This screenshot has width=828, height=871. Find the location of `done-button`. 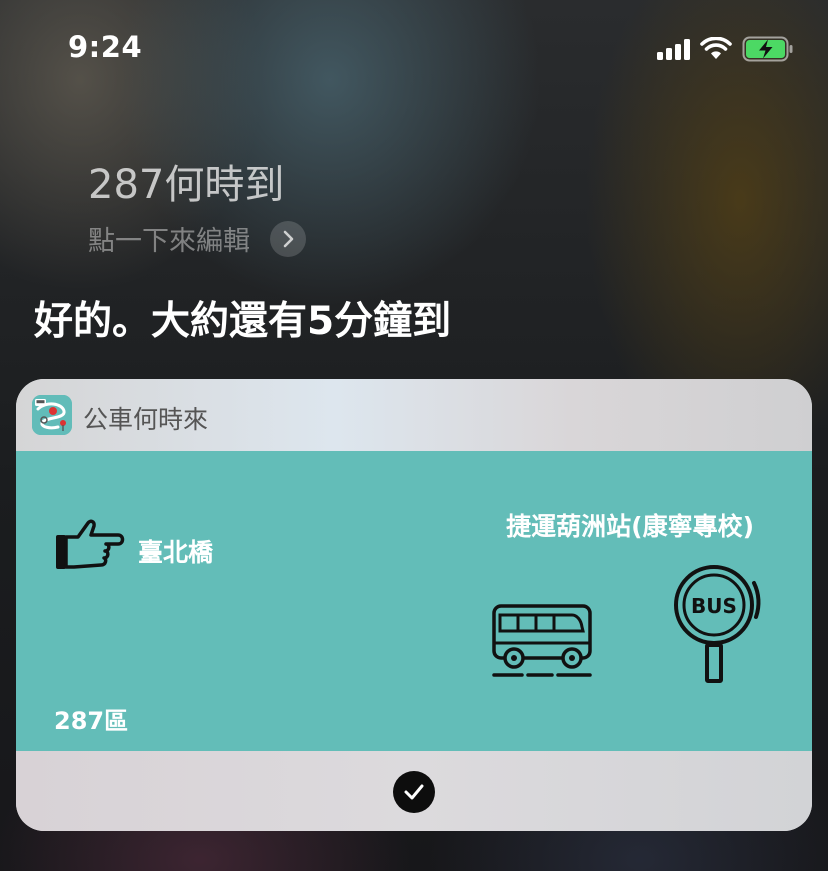

done-button is located at coordinates (414, 792).